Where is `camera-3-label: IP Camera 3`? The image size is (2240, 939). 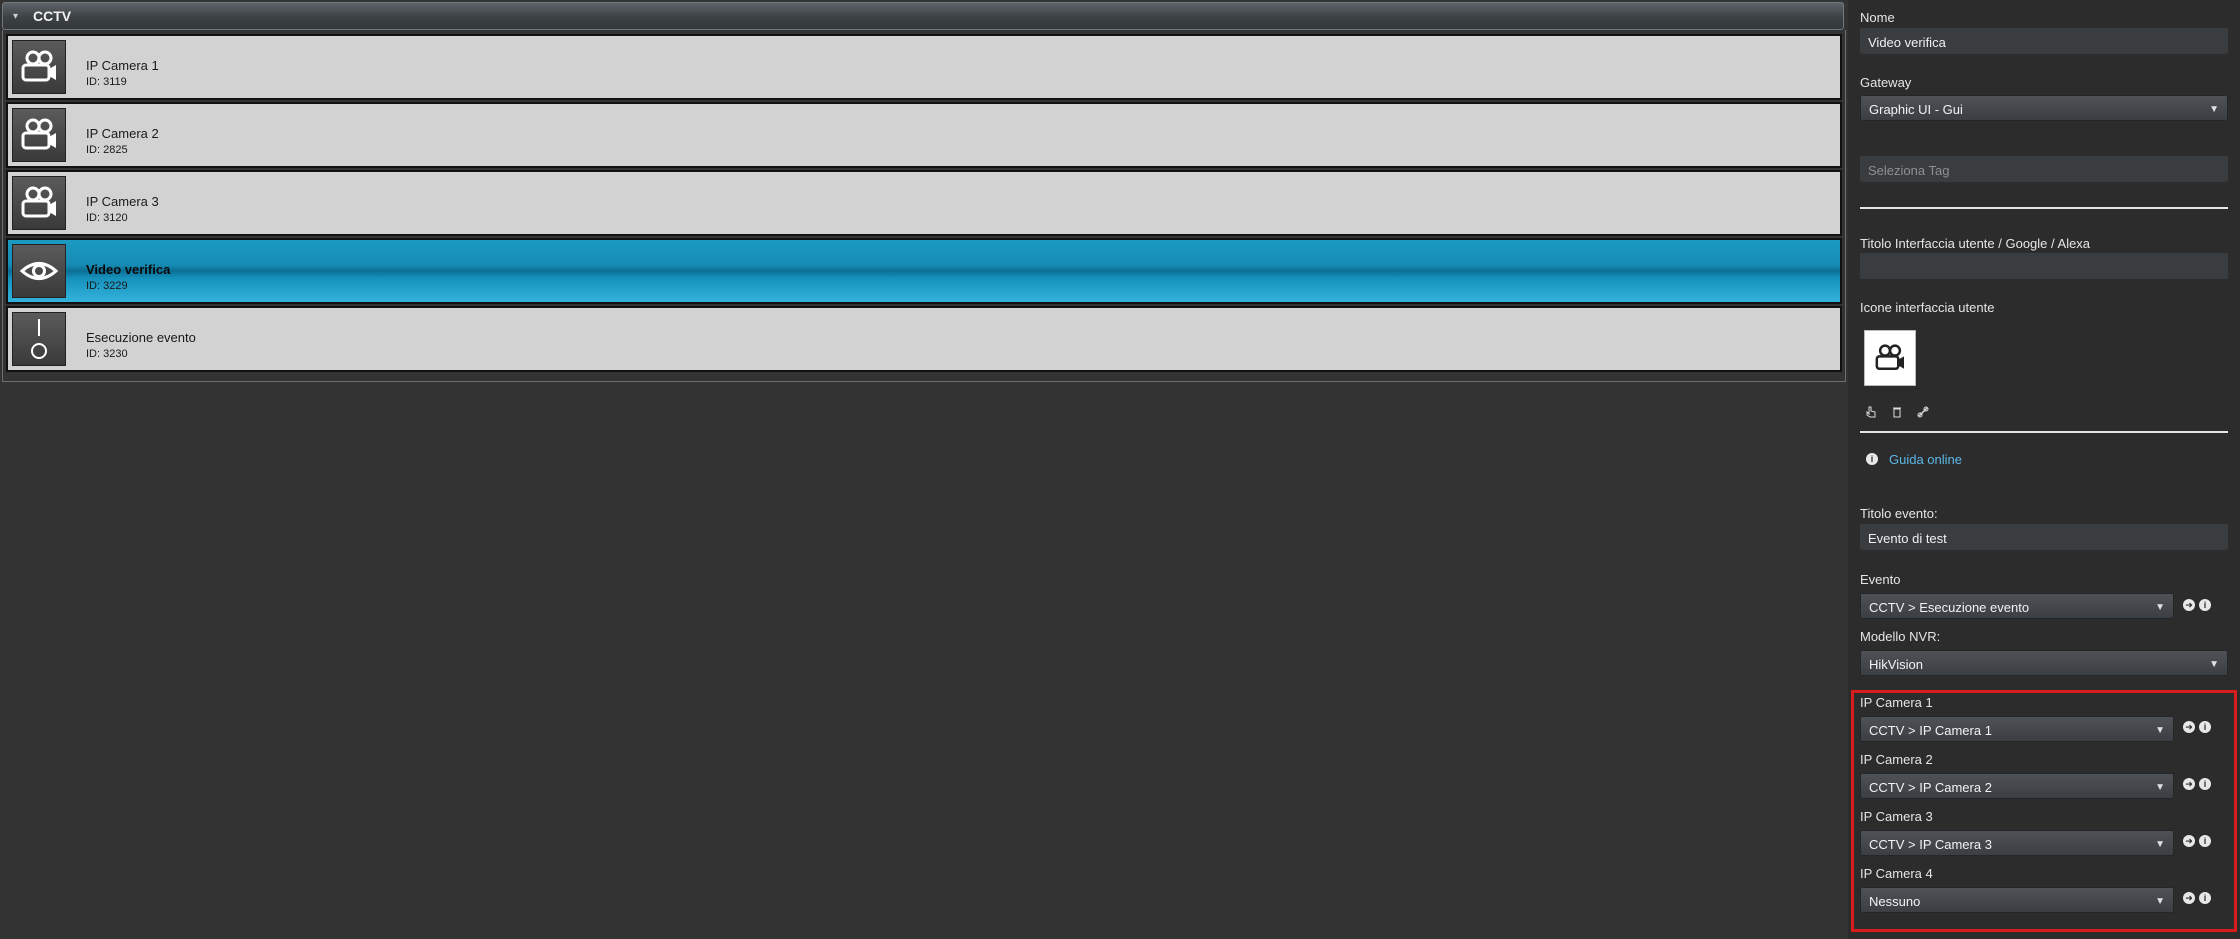 camera-3-label: IP Camera 3 is located at coordinates (1896, 816).